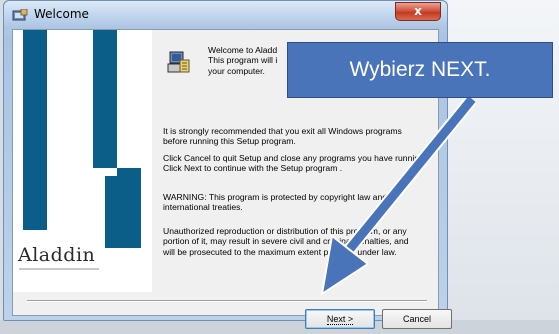  I want to click on brand-bar-notch, so click(111, 172).